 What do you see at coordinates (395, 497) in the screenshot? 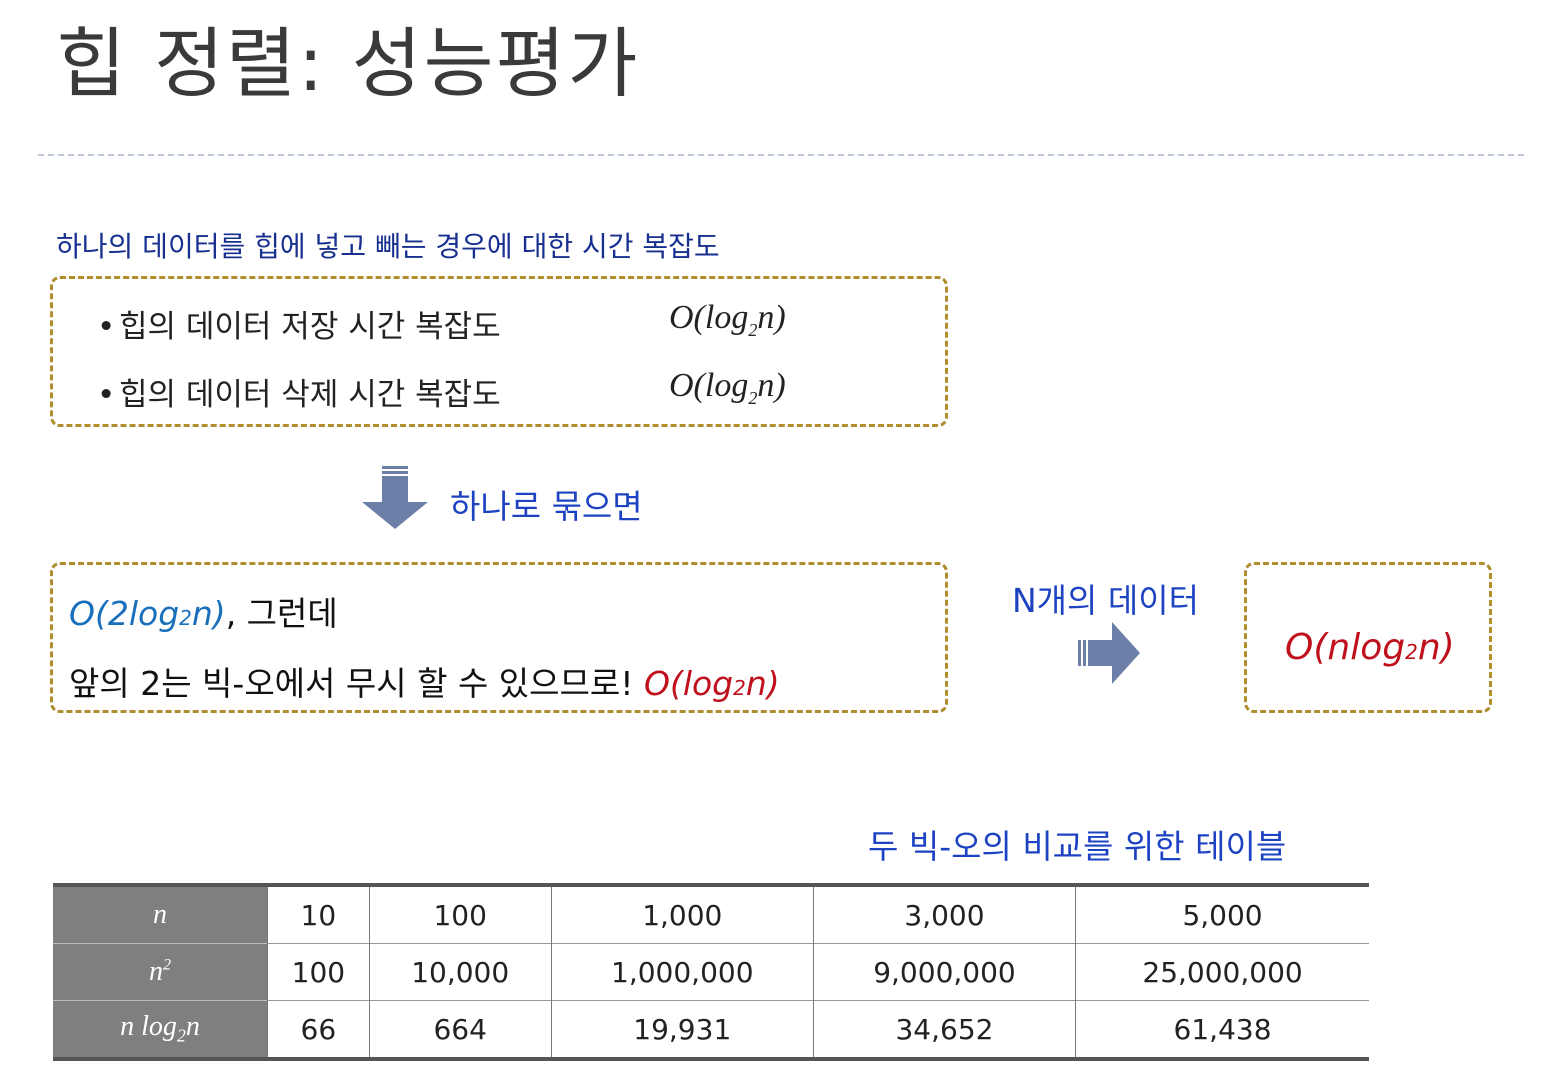
I see `down-arrow-icon` at bounding box center [395, 497].